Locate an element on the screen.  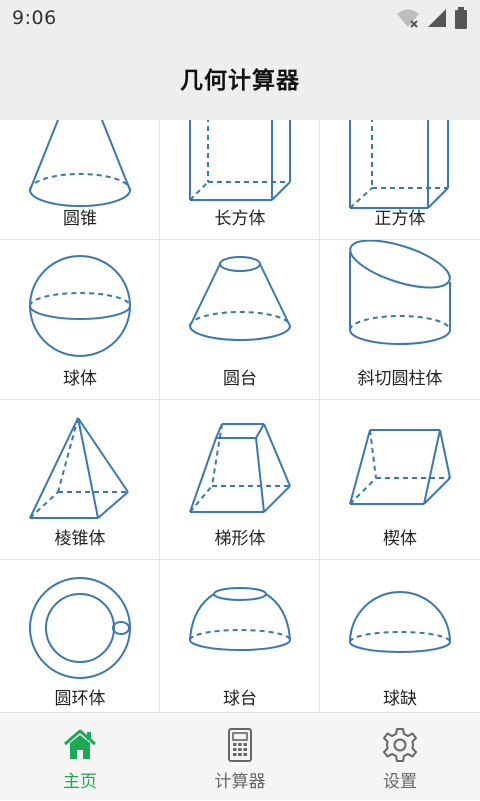
shape-label: 楔体 is located at coordinates (400, 539).